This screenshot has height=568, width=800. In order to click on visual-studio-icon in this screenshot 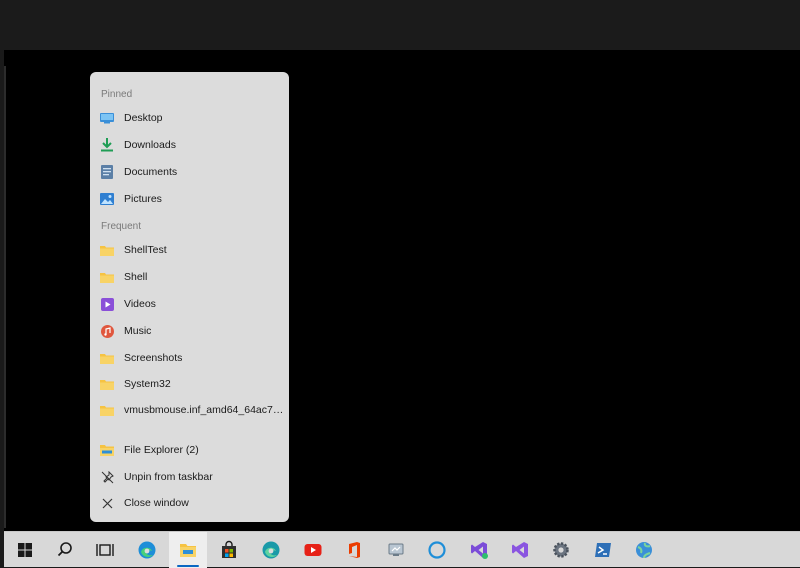, I will do `click(520, 550)`.